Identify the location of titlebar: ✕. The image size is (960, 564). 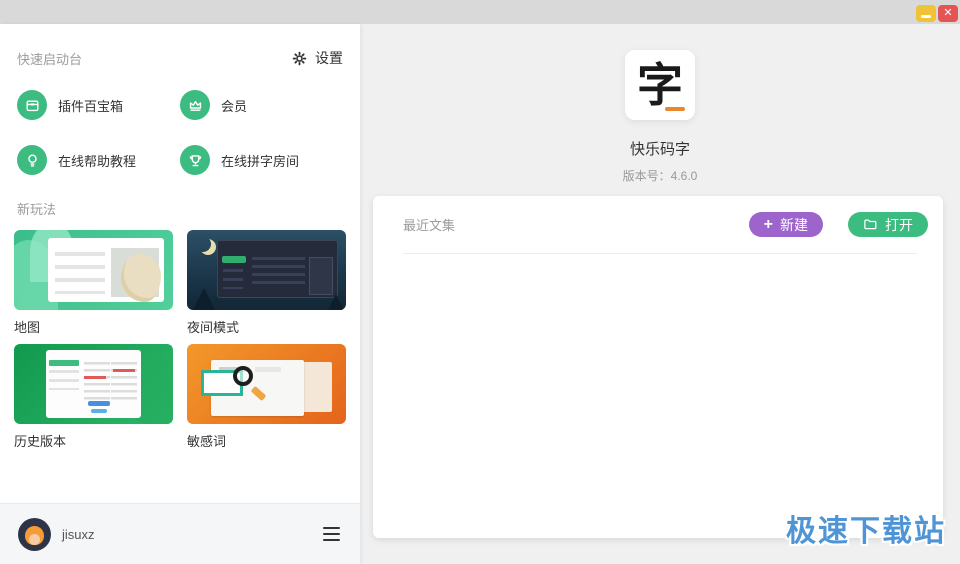
(480, 12).